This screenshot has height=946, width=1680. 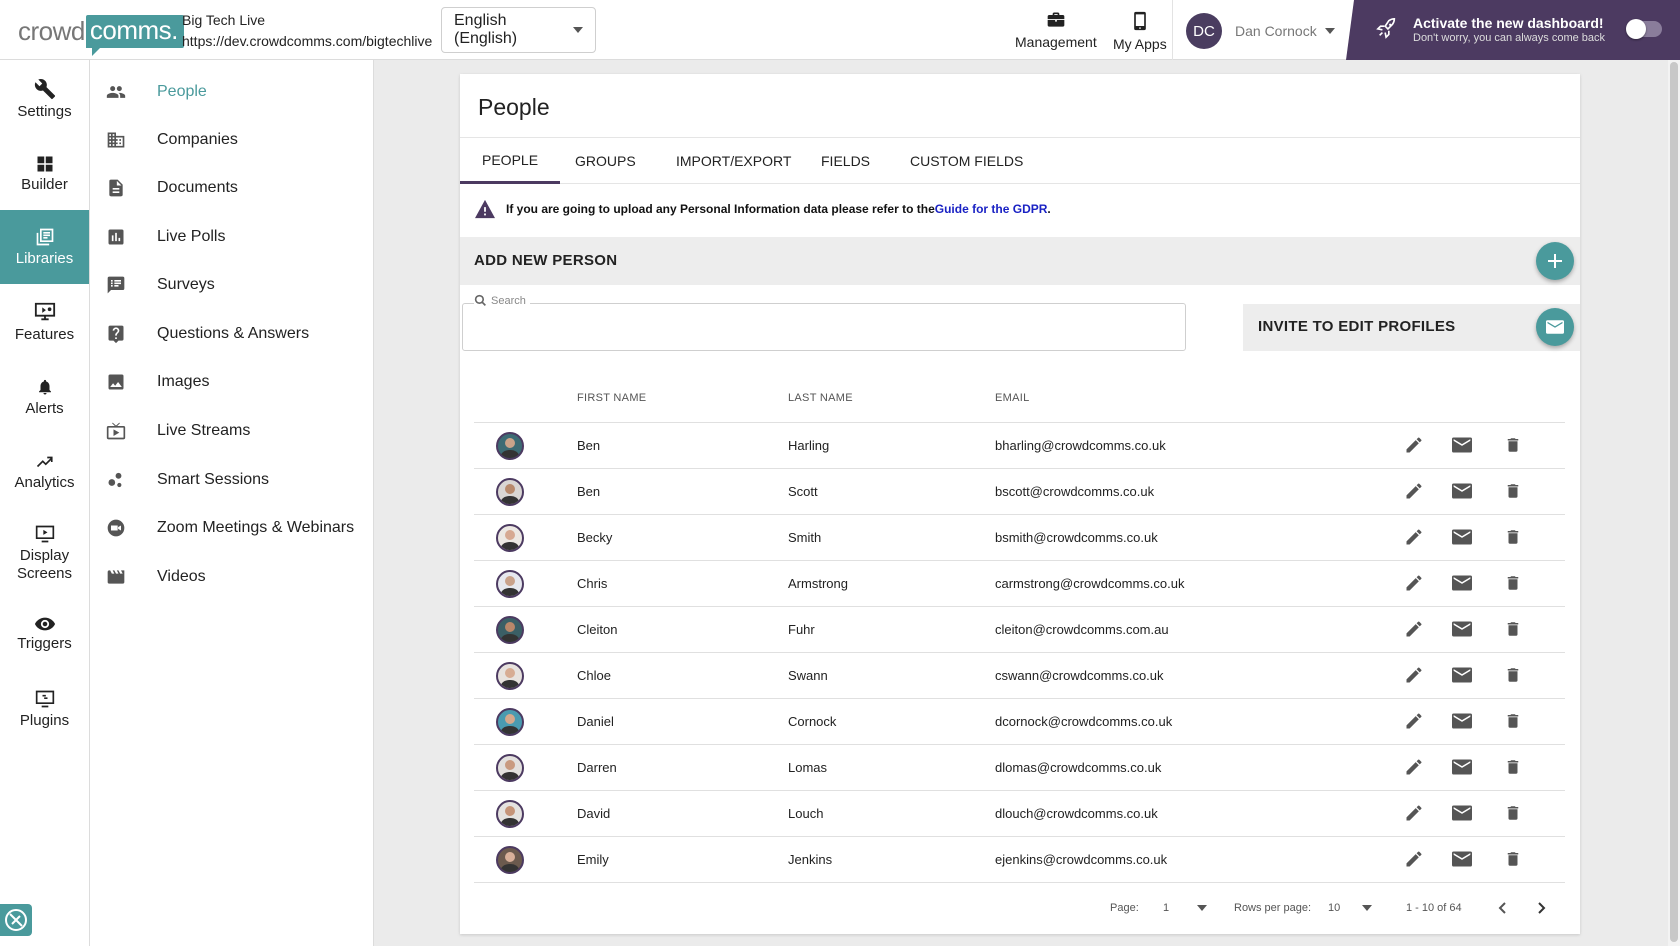 What do you see at coordinates (232, 577) in the screenshot?
I see `subnav-videos: Videos` at bounding box center [232, 577].